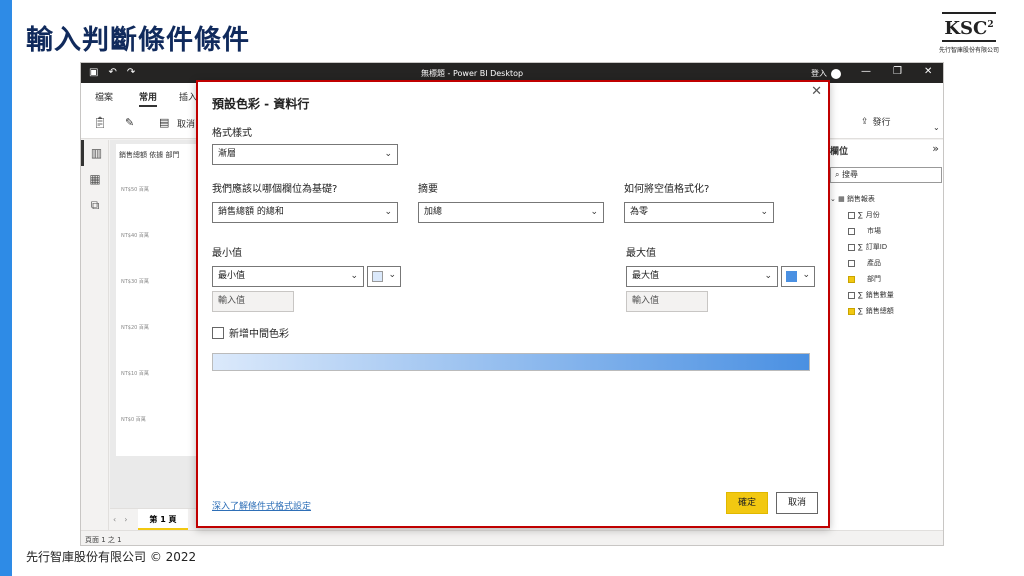 The width and height of the screenshot is (1024, 576). Describe the element at coordinates (639, 212) in the screenshot. I see `empty-value-value: 為零` at that location.